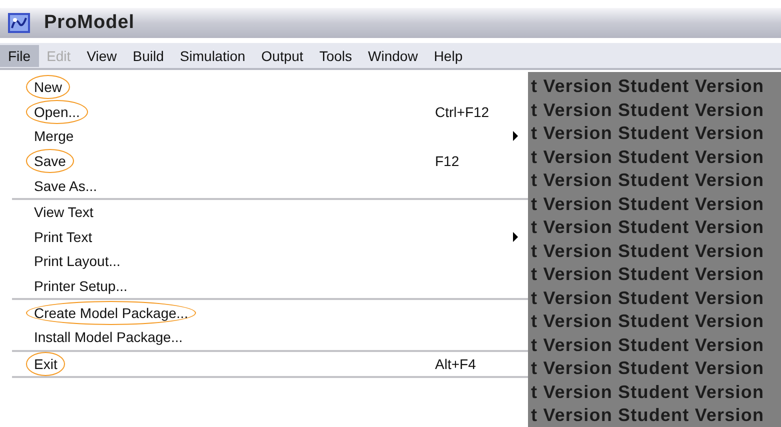 Image resolution: width=781 pixels, height=427 pixels. Describe the element at coordinates (19, 23) in the screenshot. I see `app-icon` at that location.